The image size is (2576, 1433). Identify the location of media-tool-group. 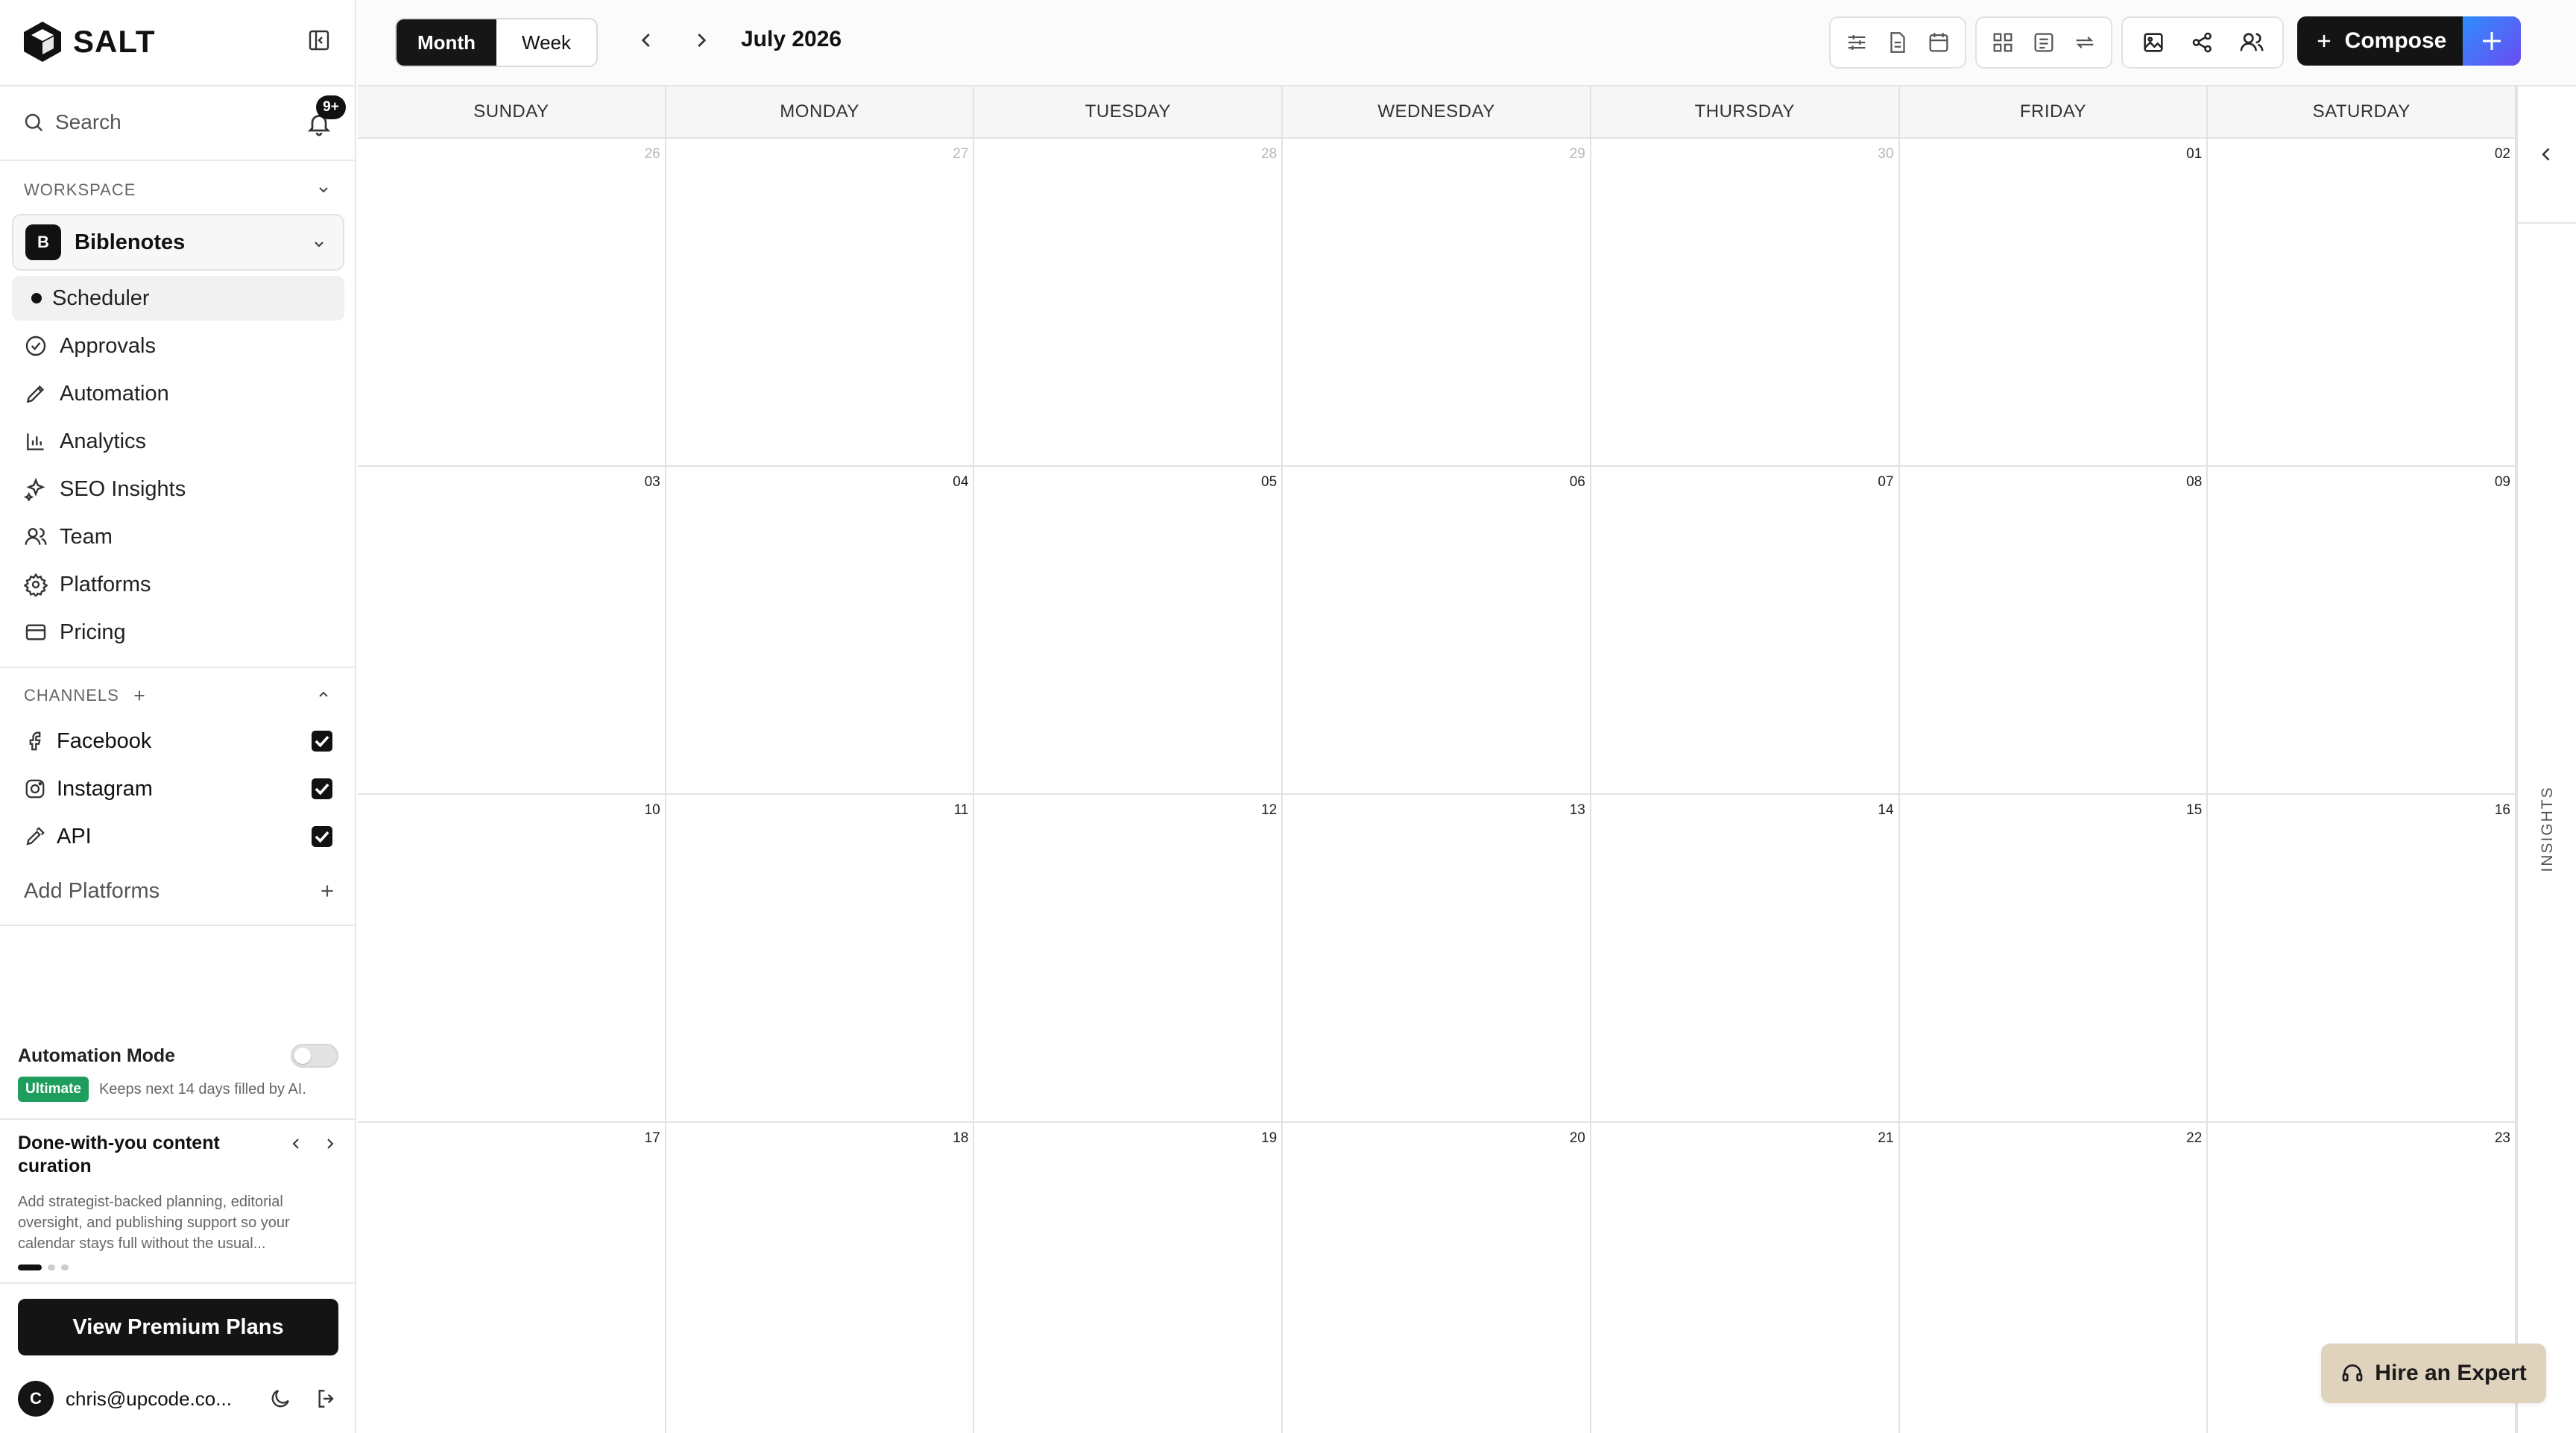
(2203, 43).